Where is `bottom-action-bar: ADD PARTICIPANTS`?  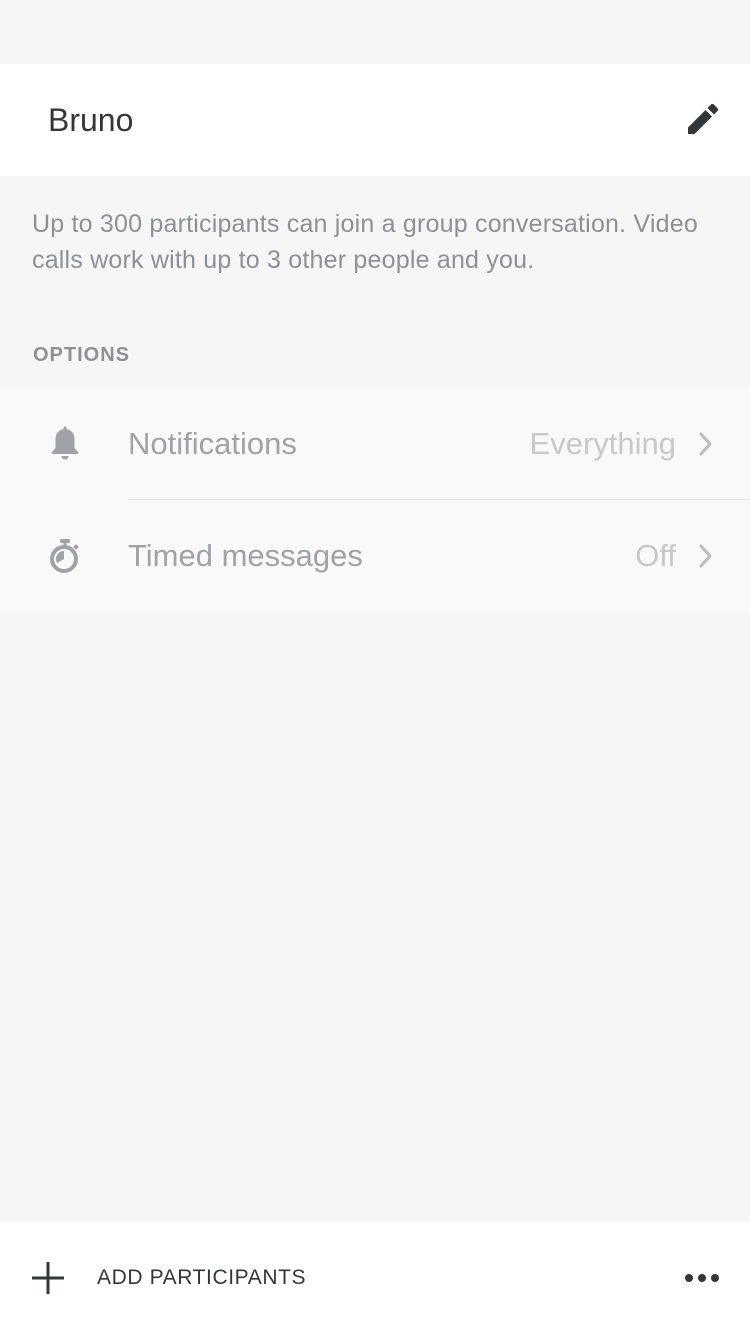 bottom-action-bar: ADD PARTICIPANTS is located at coordinates (375, 1278).